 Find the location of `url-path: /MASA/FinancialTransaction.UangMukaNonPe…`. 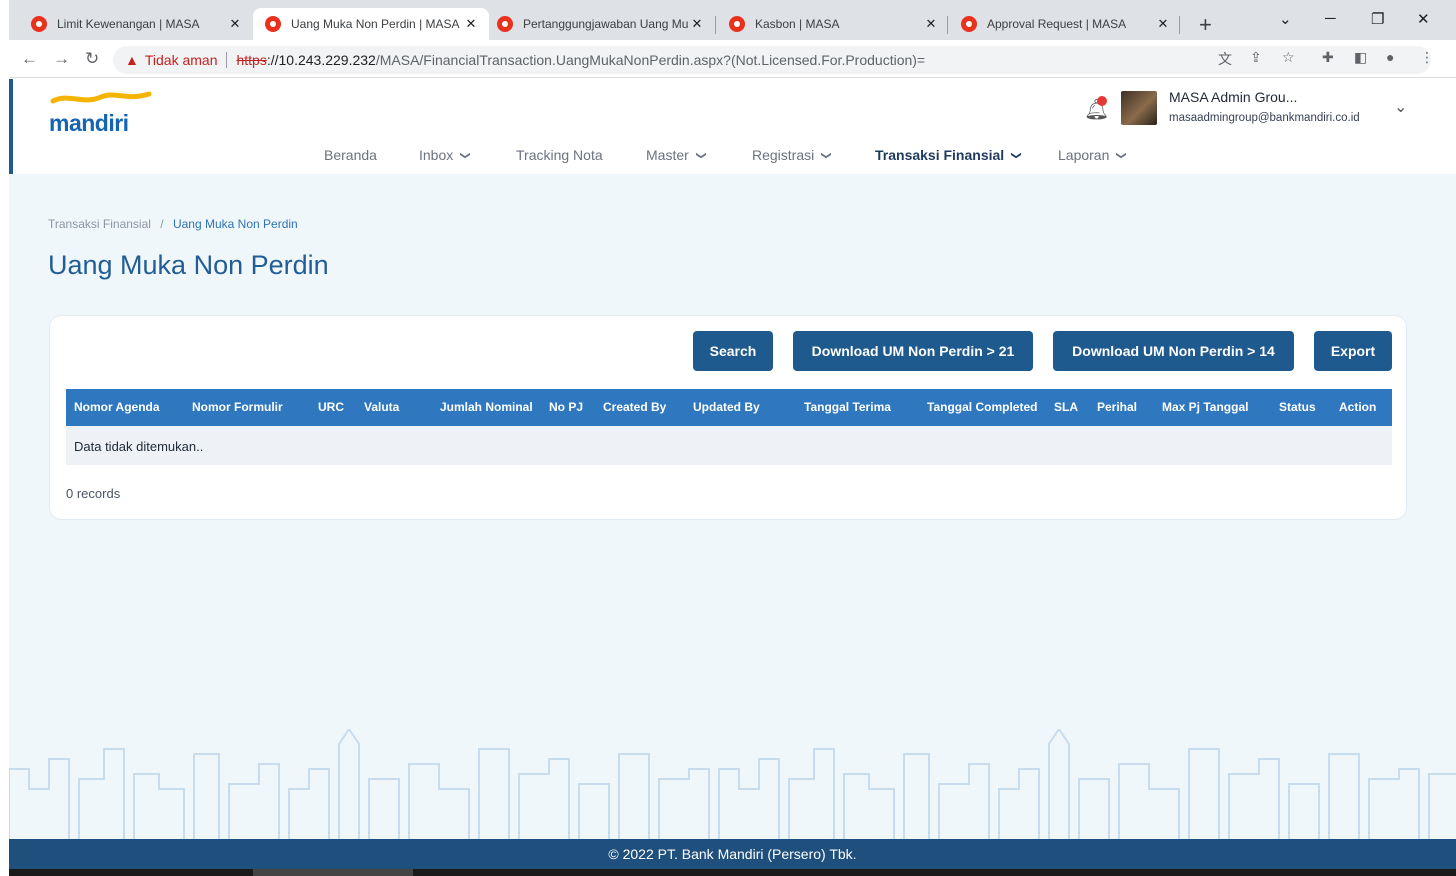

url-path: /MASA/FinancialTransaction.UangMukaNonPe… is located at coordinates (650, 60).